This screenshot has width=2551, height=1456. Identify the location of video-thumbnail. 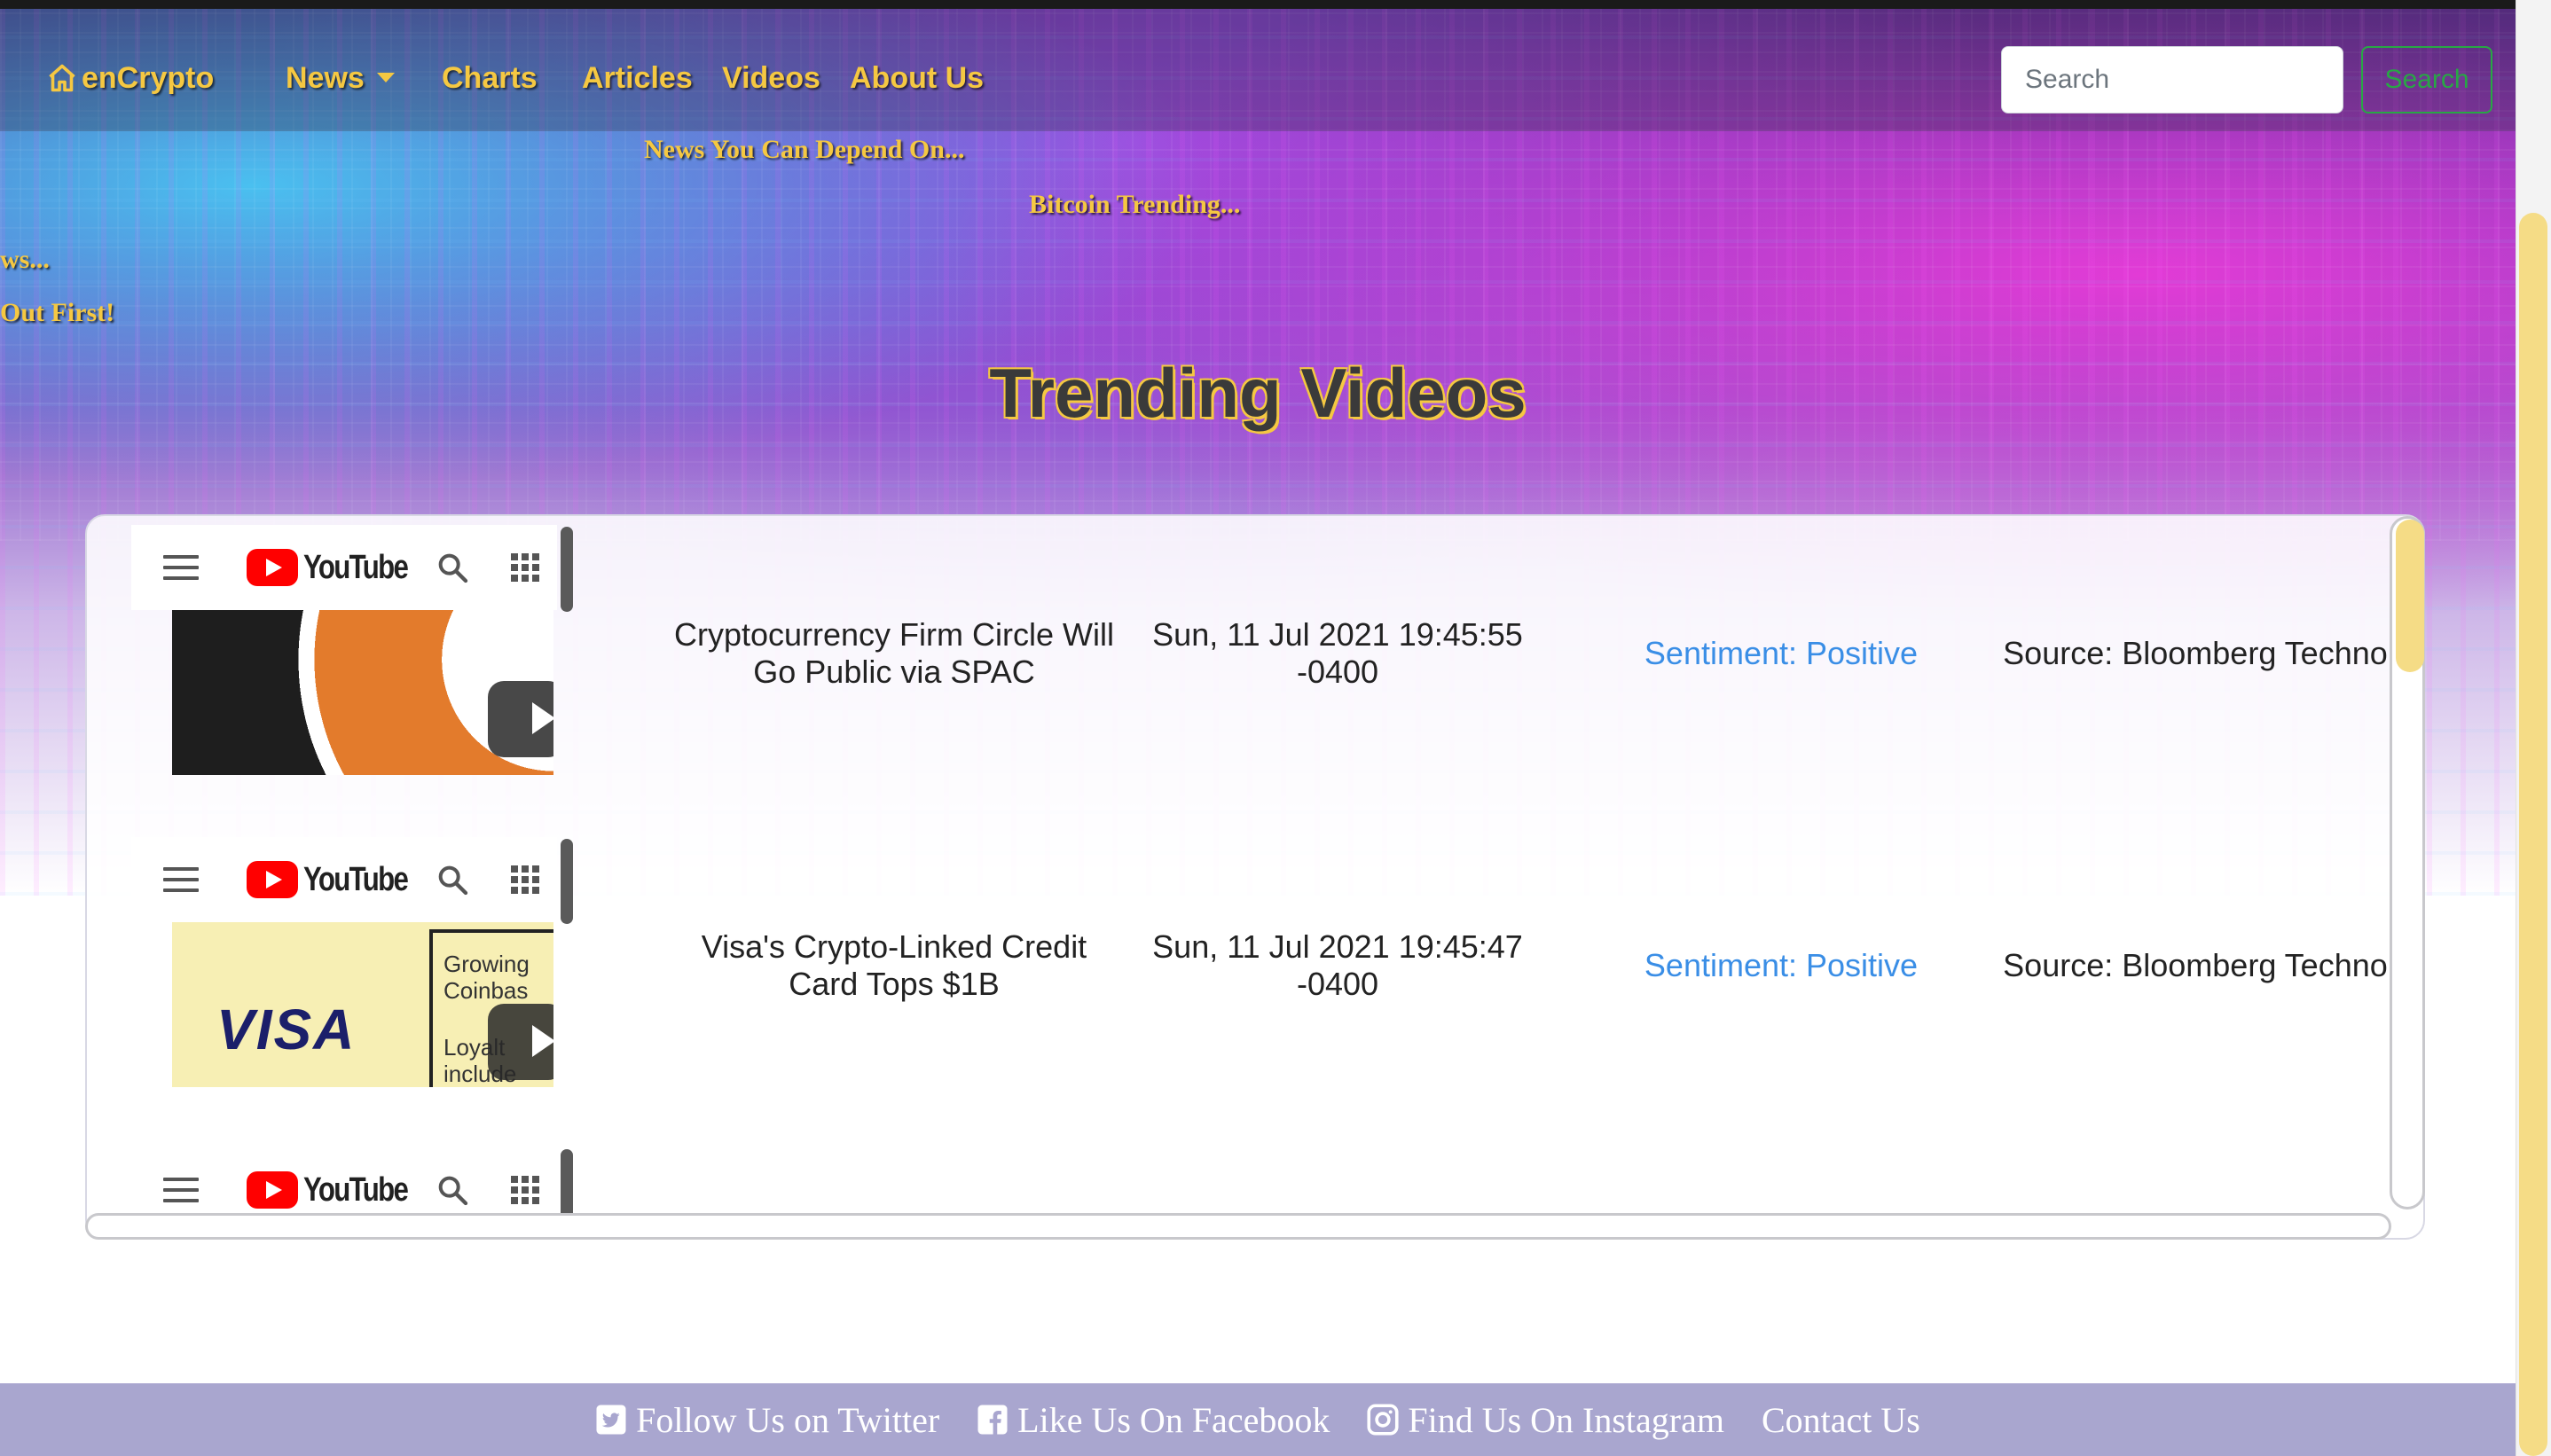
(362, 692).